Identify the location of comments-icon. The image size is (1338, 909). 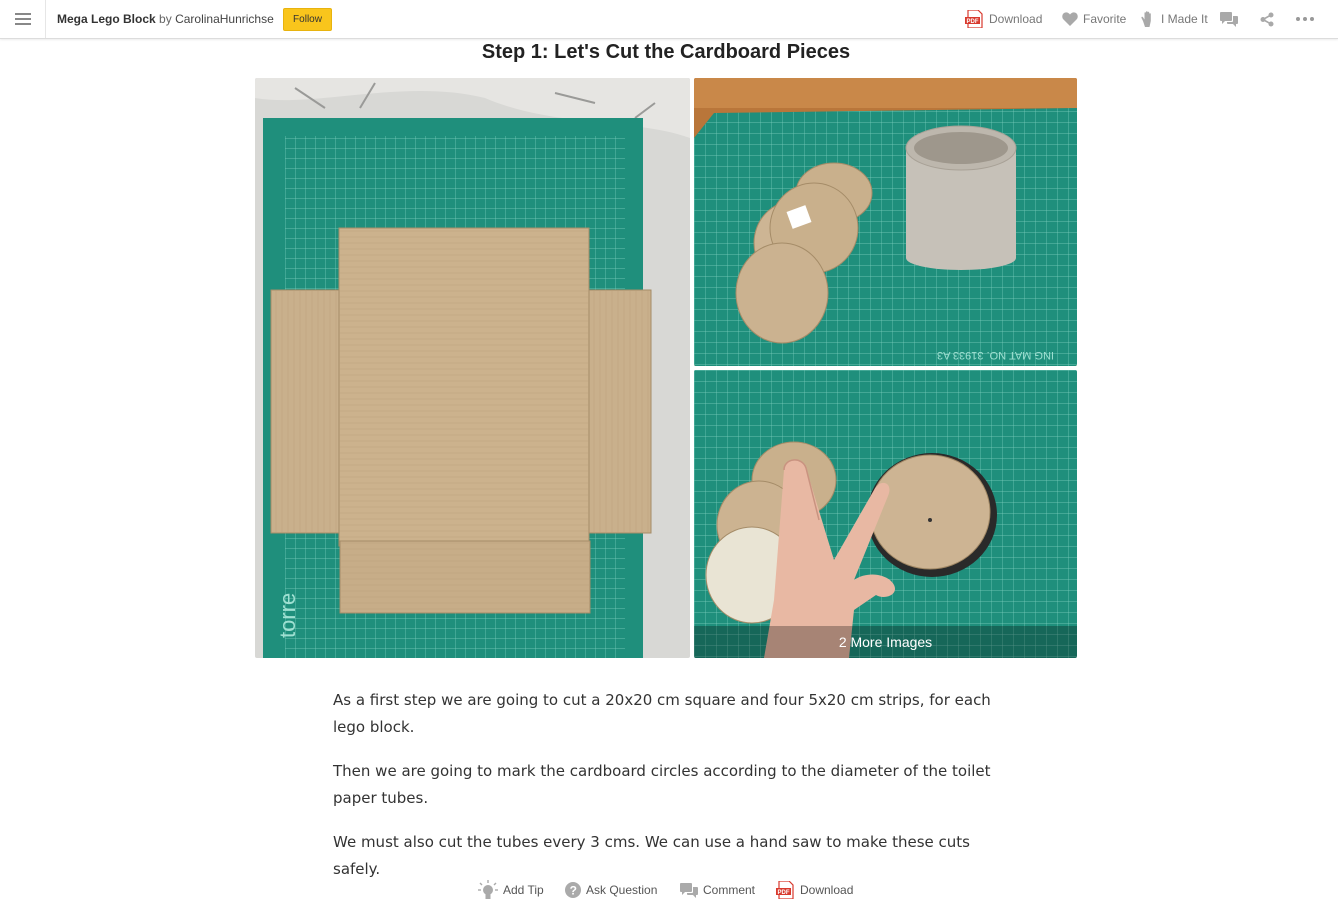
(1229, 19).